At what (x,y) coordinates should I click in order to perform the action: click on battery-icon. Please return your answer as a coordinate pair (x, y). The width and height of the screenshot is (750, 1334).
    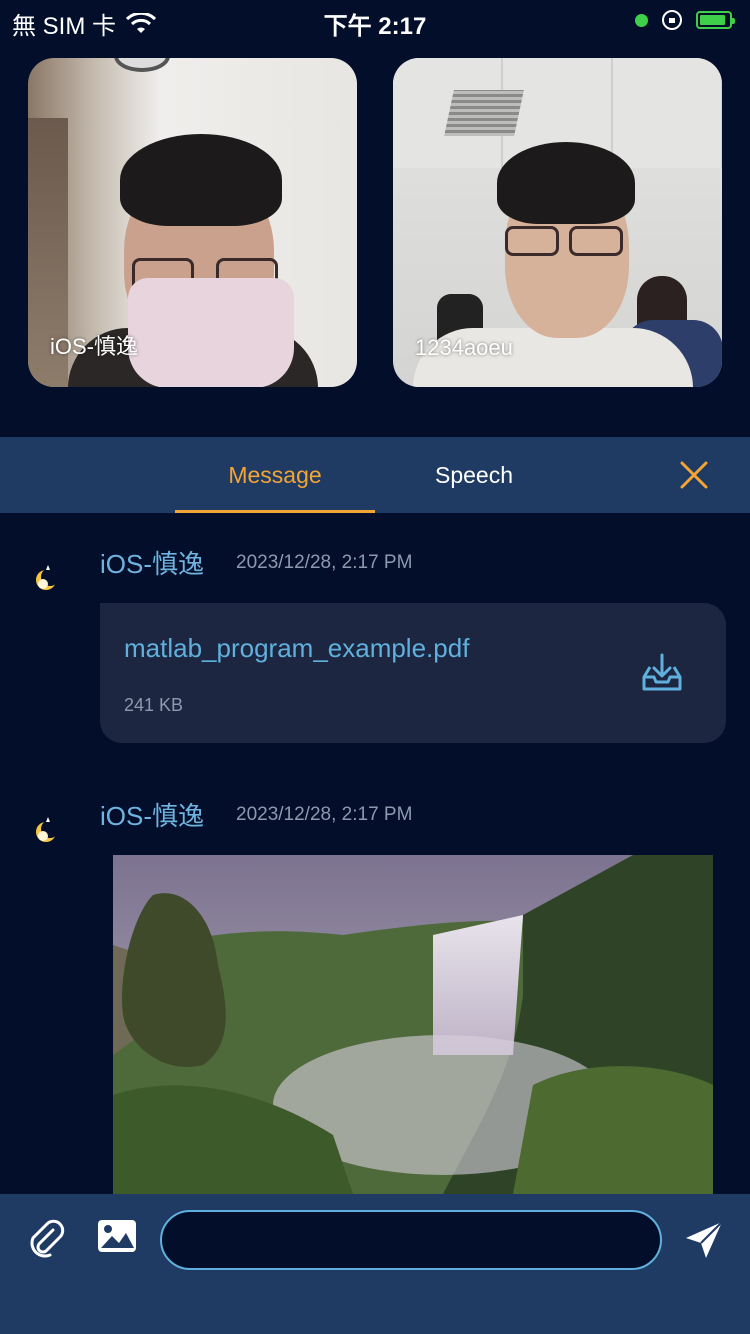
    Looking at the image, I should click on (715, 20).